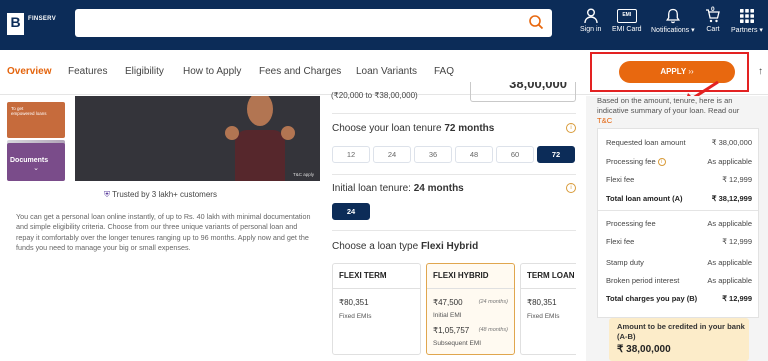 Image resolution: width=768 pixels, height=361 pixels. What do you see at coordinates (313, 23) in the screenshot?
I see `search-input` at bounding box center [313, 23].